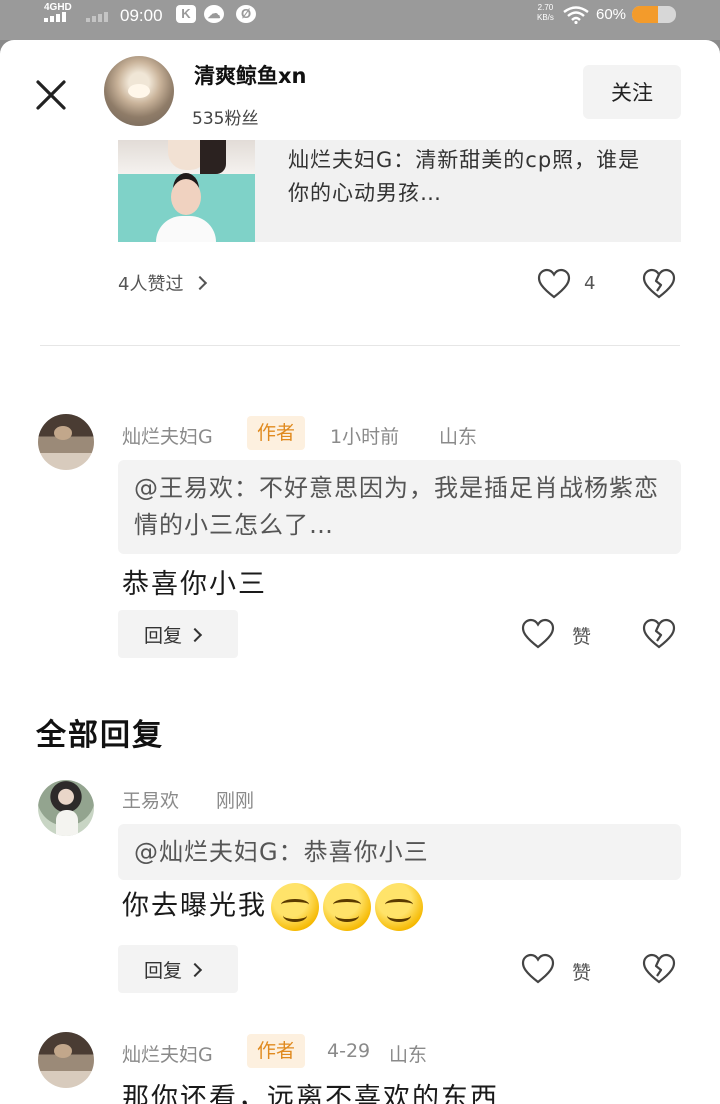  Describe the element at coordinates (225, 119) in the screenshot. I see `fans-count: 535粉丝` at that location.